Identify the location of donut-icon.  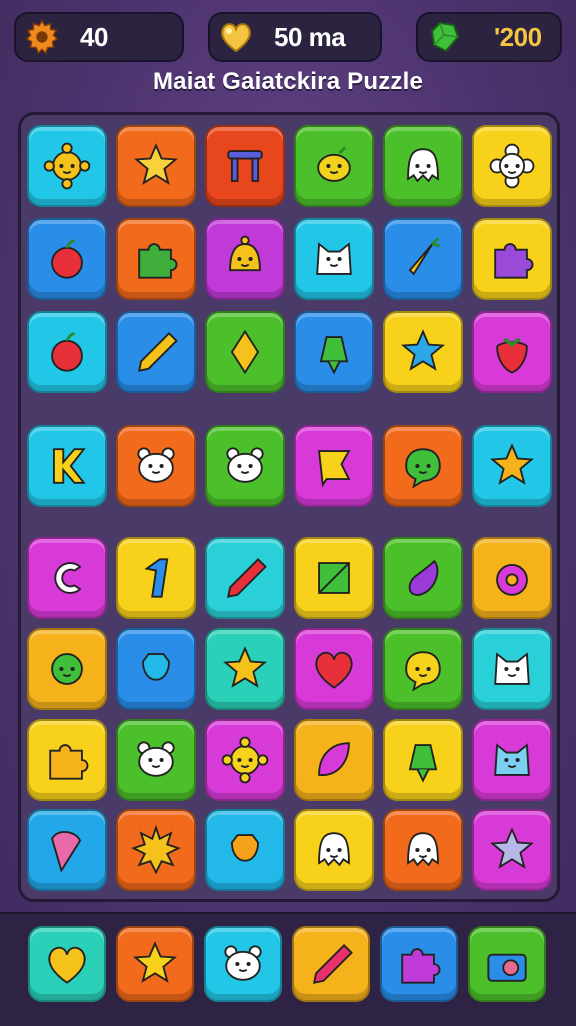
(512, 578).